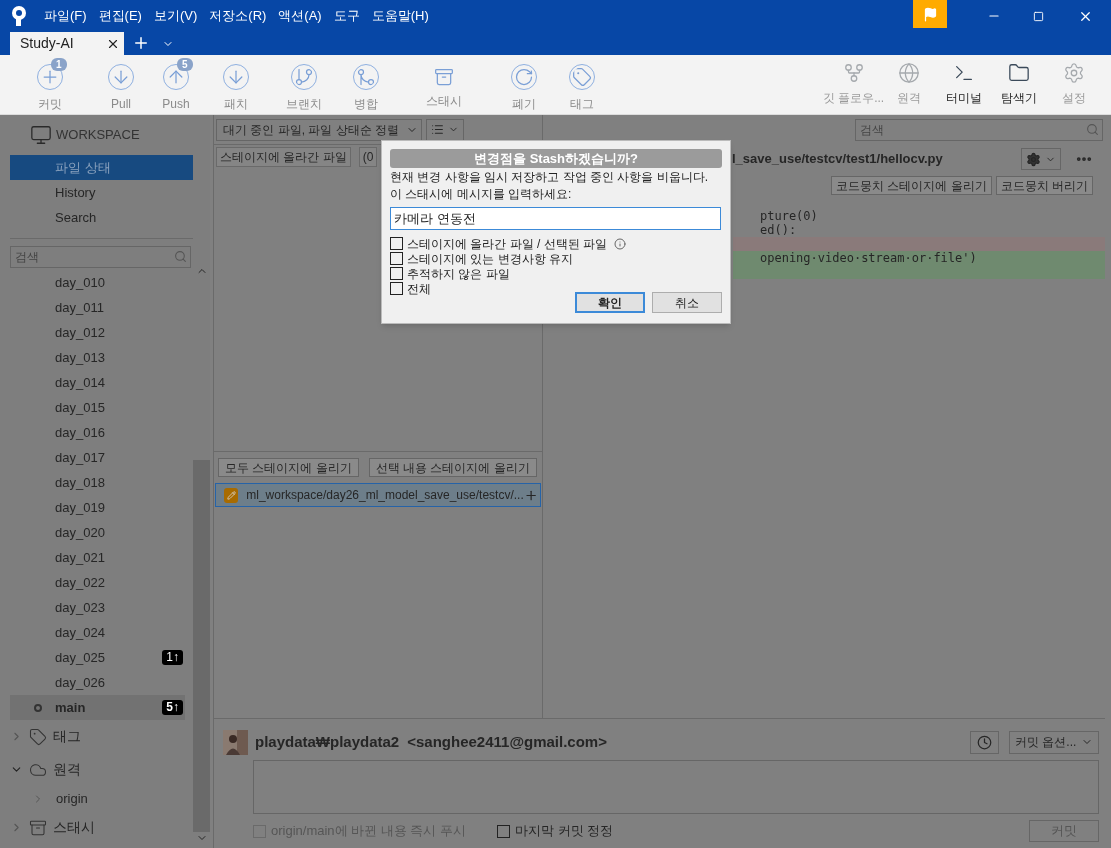 This screenshot has height=848, width=1111. I want to click on modified-icon, so click(231, 495).